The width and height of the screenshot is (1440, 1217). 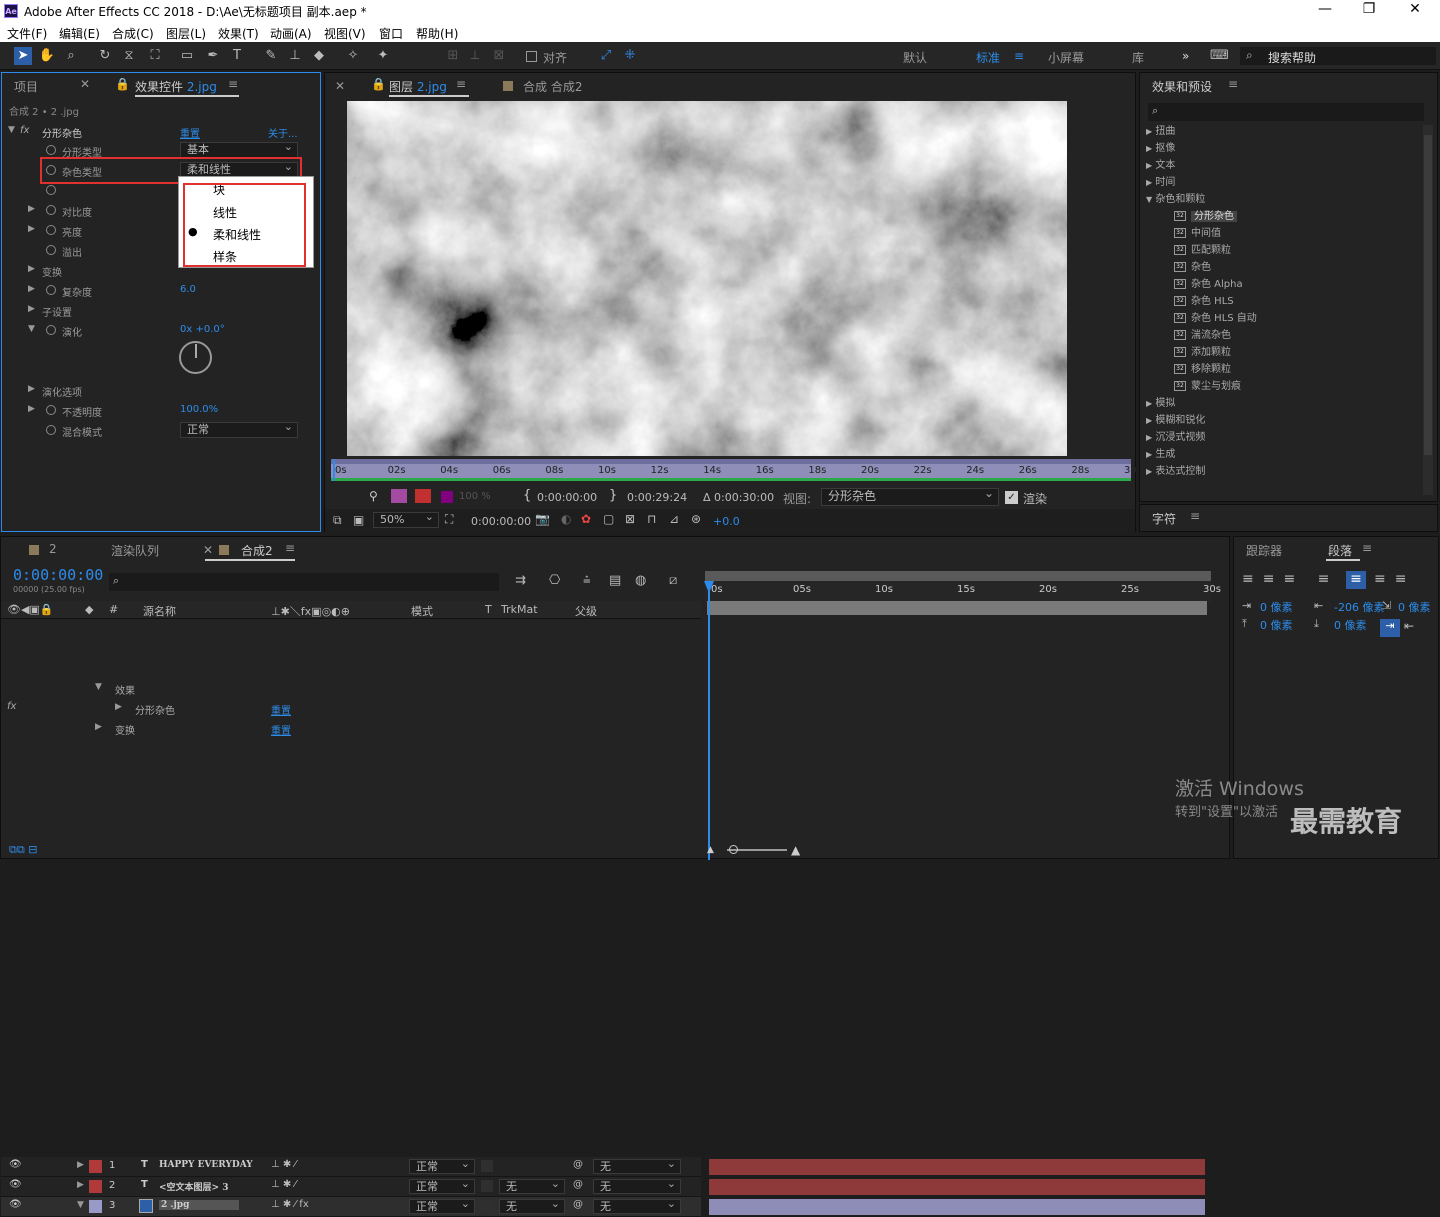 I want to click on layer-trkmat-dropdown: 无, so click(x=532, y=1185).